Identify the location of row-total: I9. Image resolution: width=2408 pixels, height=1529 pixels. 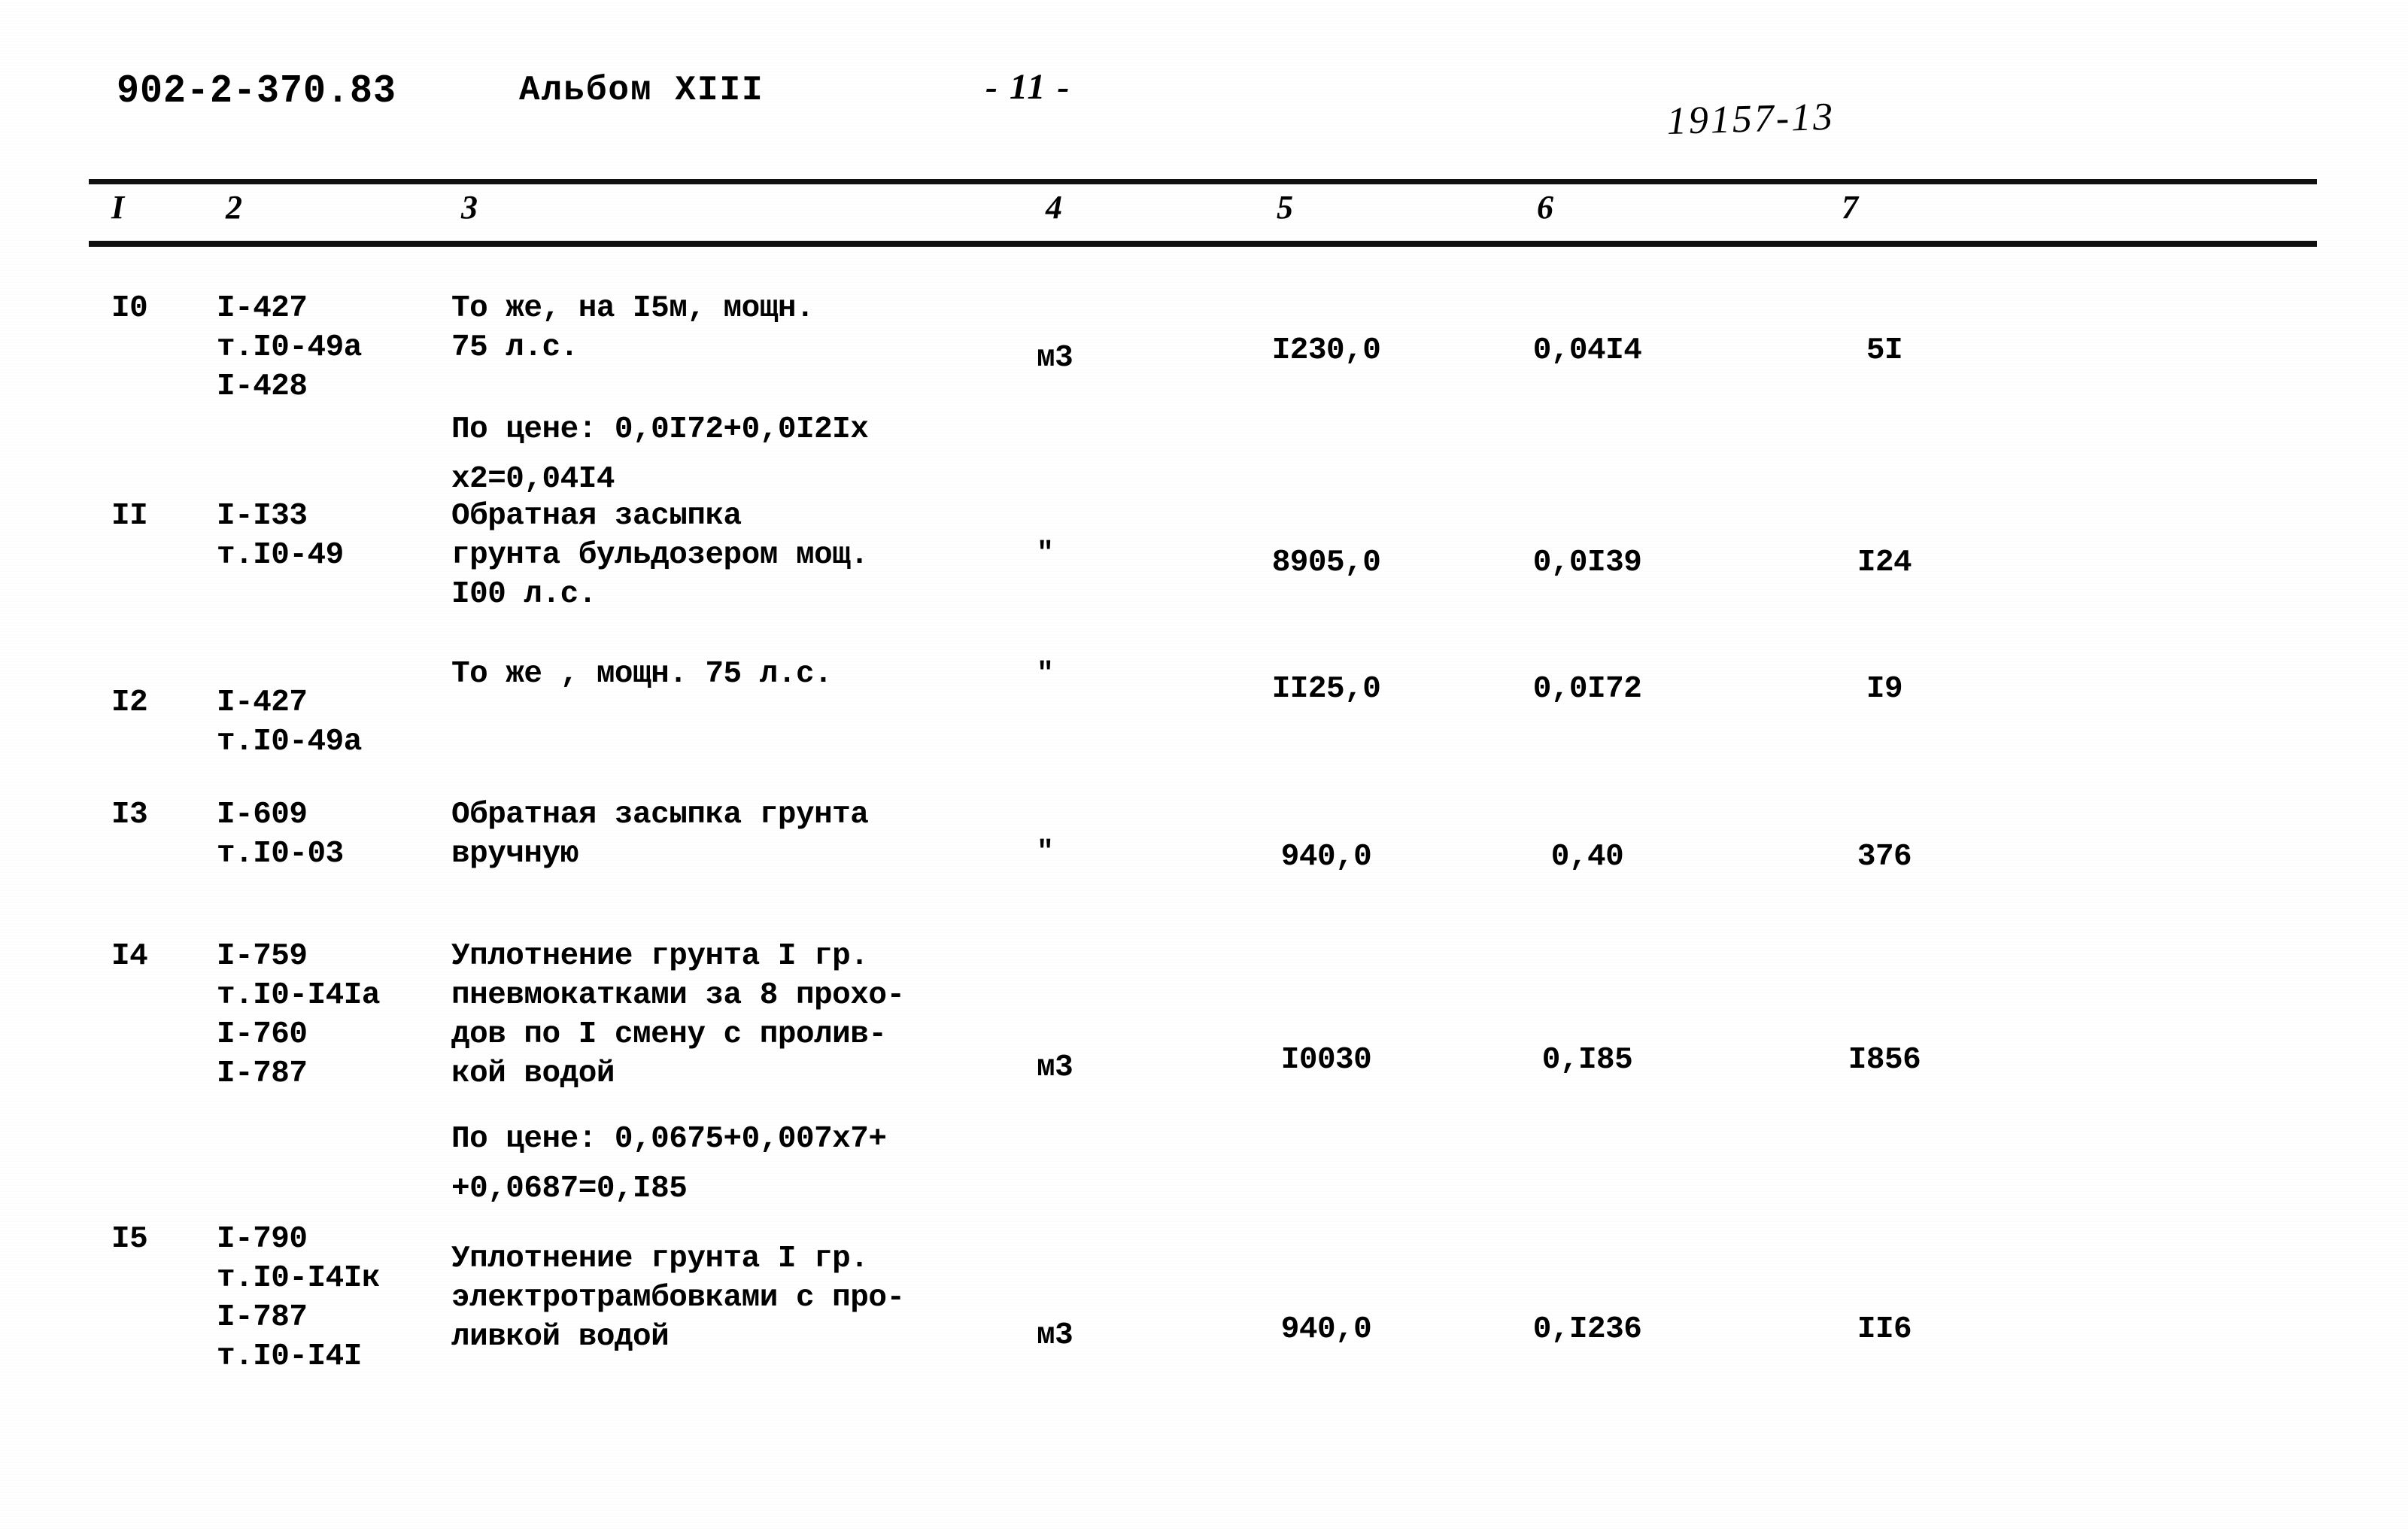
(1884, 689).